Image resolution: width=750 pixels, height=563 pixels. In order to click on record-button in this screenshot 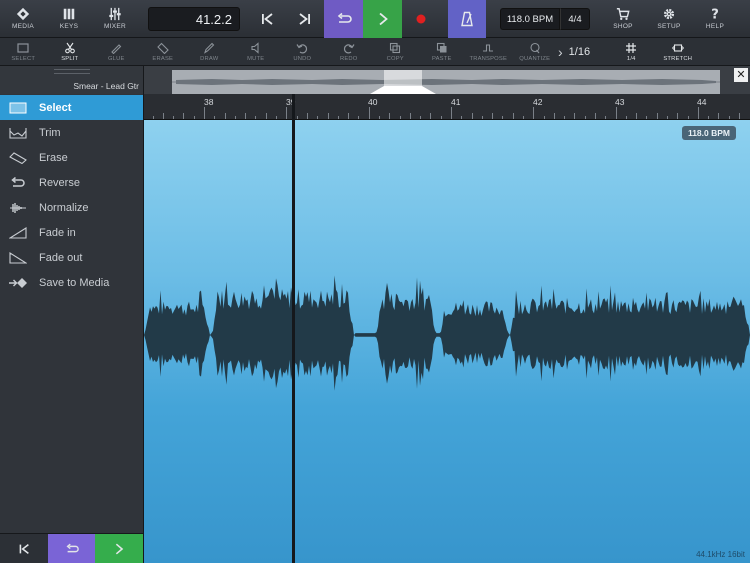, I will do `click(421, 19)`.